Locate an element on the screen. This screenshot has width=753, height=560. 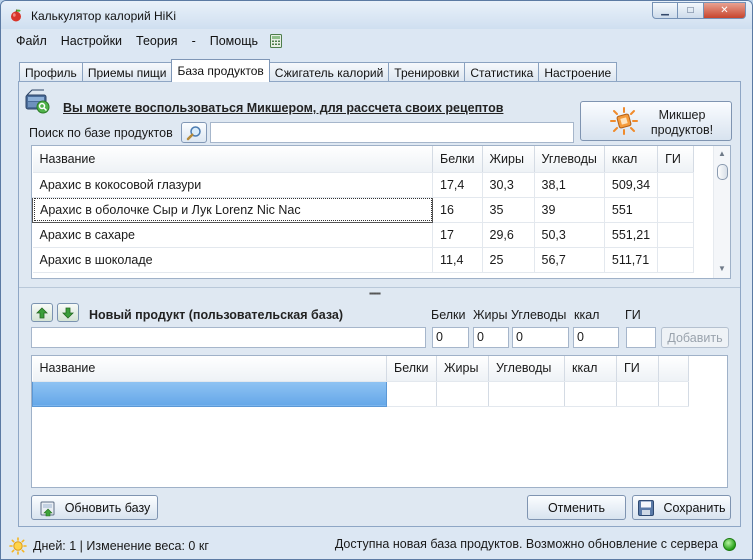
tab-workouts: Тренировки is located at coordinates (427, 72).